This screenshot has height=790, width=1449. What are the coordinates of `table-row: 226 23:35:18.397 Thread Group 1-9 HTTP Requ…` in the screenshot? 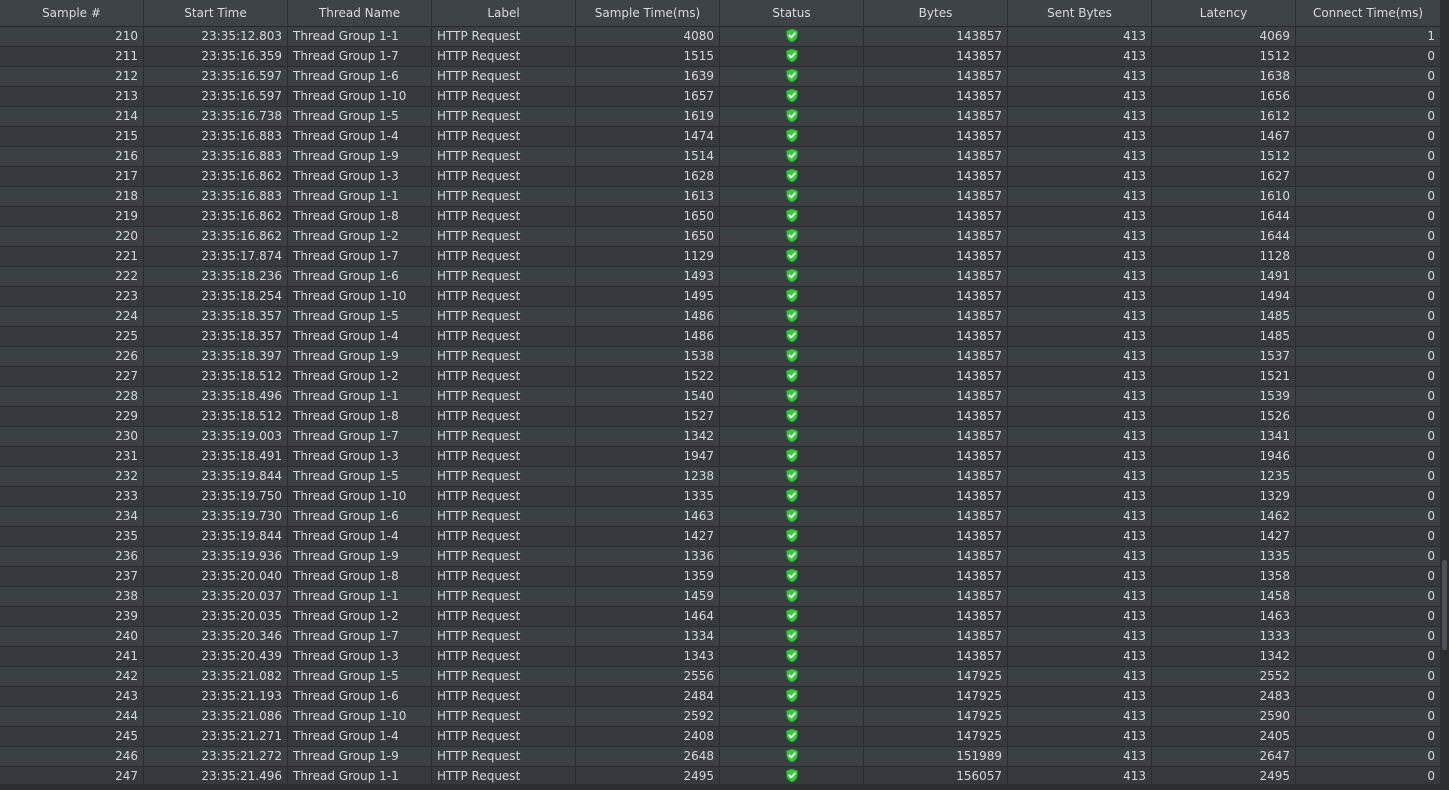 It's located at (720, 357).